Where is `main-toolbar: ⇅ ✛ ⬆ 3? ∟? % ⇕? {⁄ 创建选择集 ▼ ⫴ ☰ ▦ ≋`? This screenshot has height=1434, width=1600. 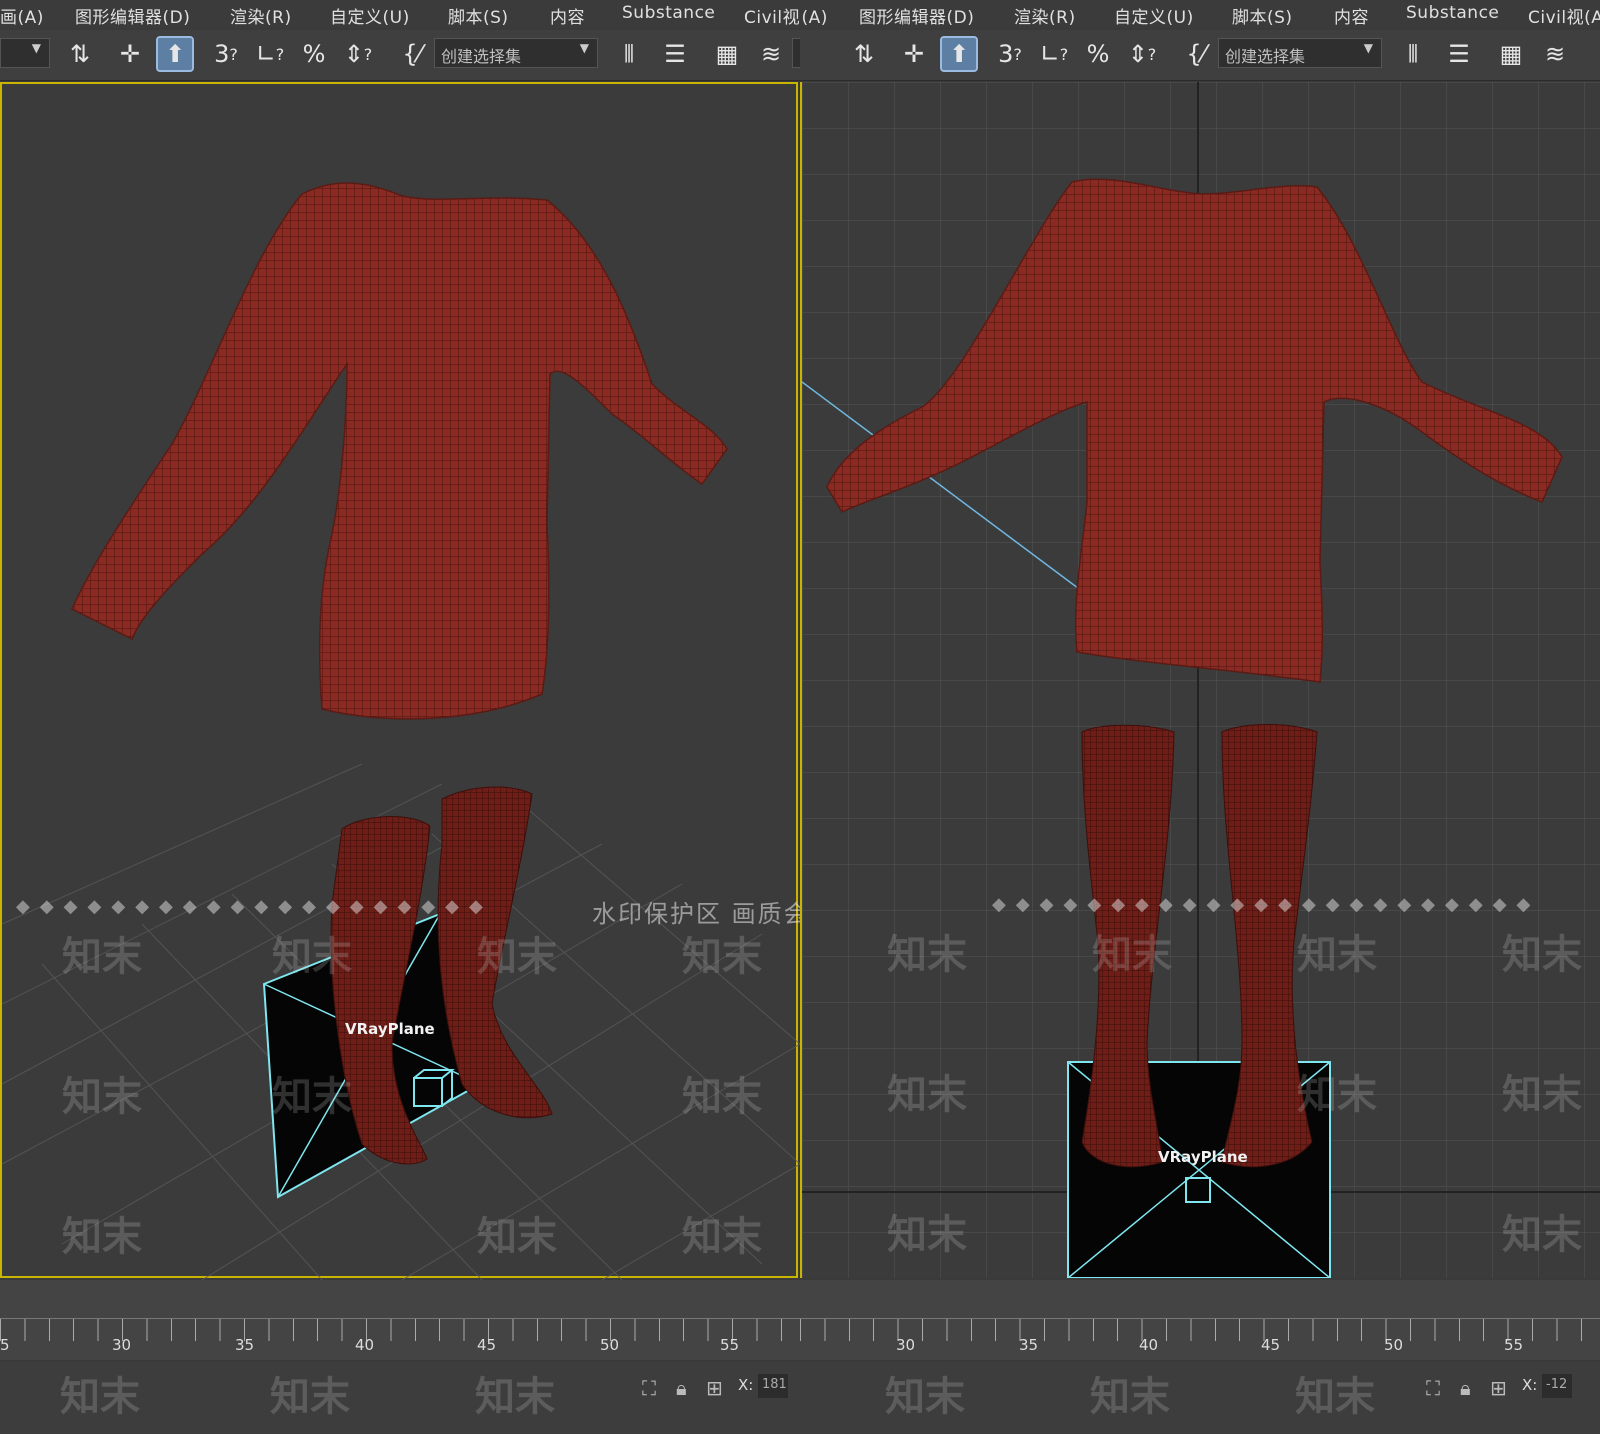
main-toolbar: ⇅ ✛ ⬆ 3? ∟? % ⇕? {⁄ 创建选择集 ▼ ⫴ ☰ ▦ ≋ is located at coordinates (1200, 55).